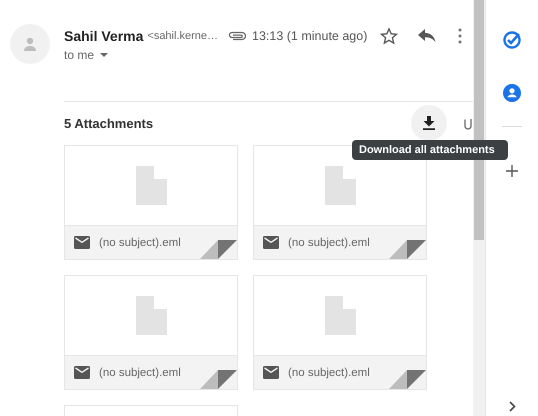 The width and height of the screenshot is (538, 416). What do you see at coordinates (460, 36) in the screenshot?
I see `more-icon` at bounding box center [460, 36].